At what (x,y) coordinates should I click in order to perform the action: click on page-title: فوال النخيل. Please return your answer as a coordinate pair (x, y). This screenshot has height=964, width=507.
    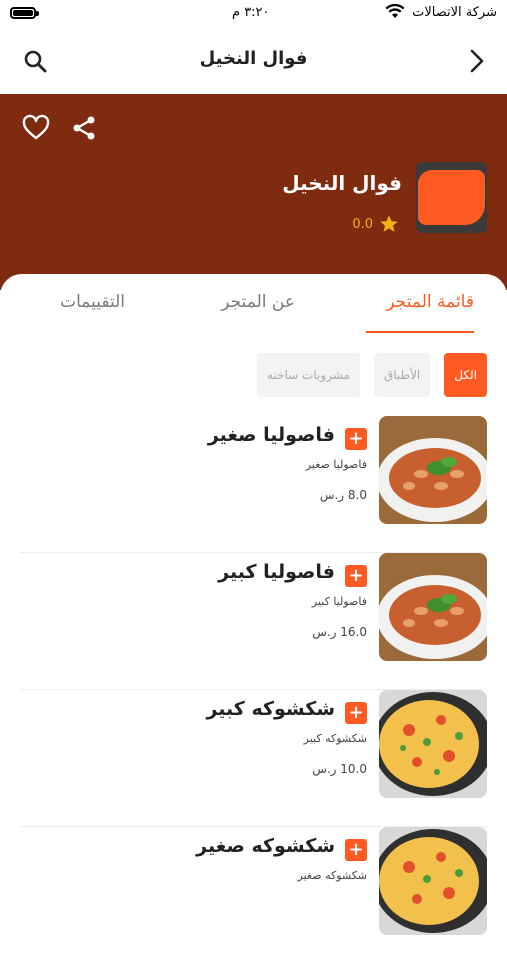
    Looking at the image, I should click on (253, 58).